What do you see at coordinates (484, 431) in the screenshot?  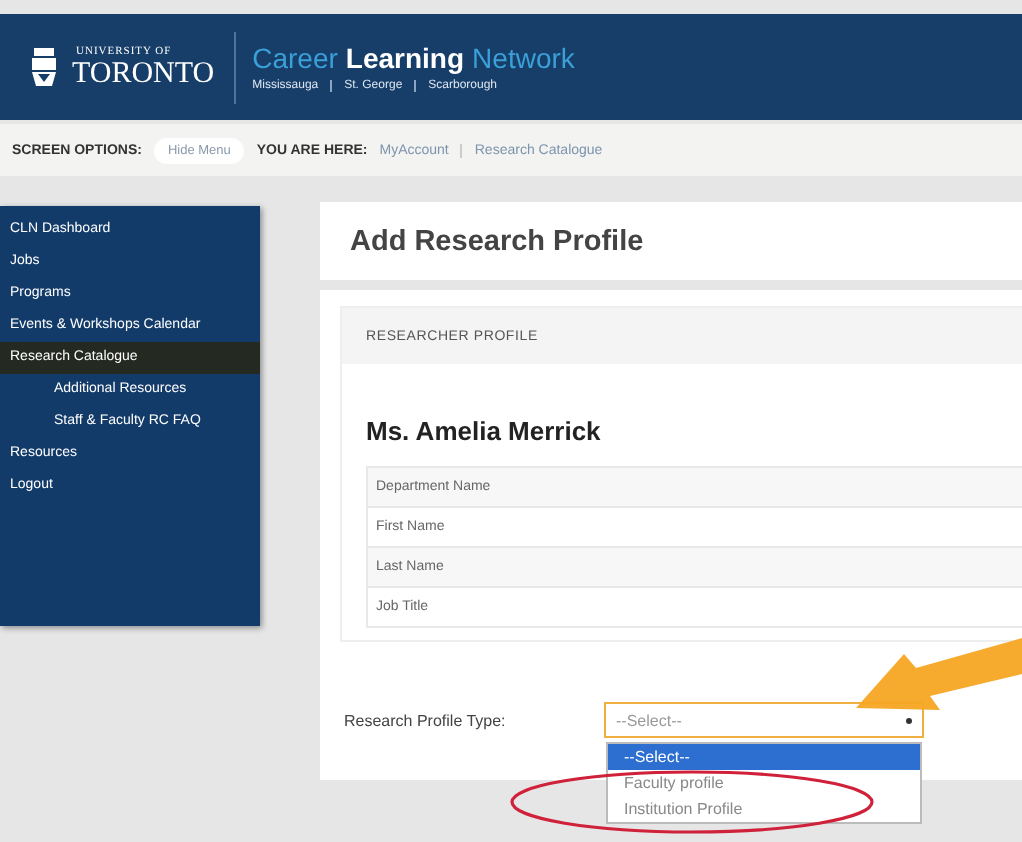 I see `researcher-name: Ms. Amelia Merrick` at bounding box center [484, 431].